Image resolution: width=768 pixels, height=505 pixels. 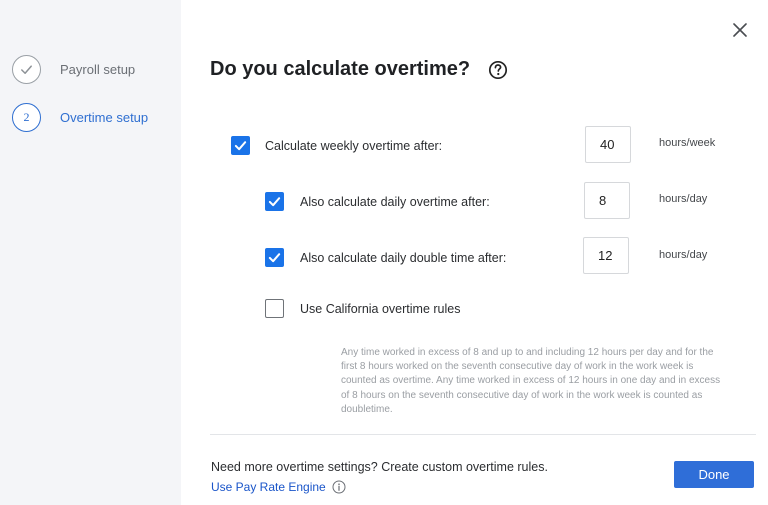 What do you see at coordinates (395, 201) in the screenshot?
I see `daily-overtime-label: Also calculate daily overtime after:` at bounding box center [395, 201].